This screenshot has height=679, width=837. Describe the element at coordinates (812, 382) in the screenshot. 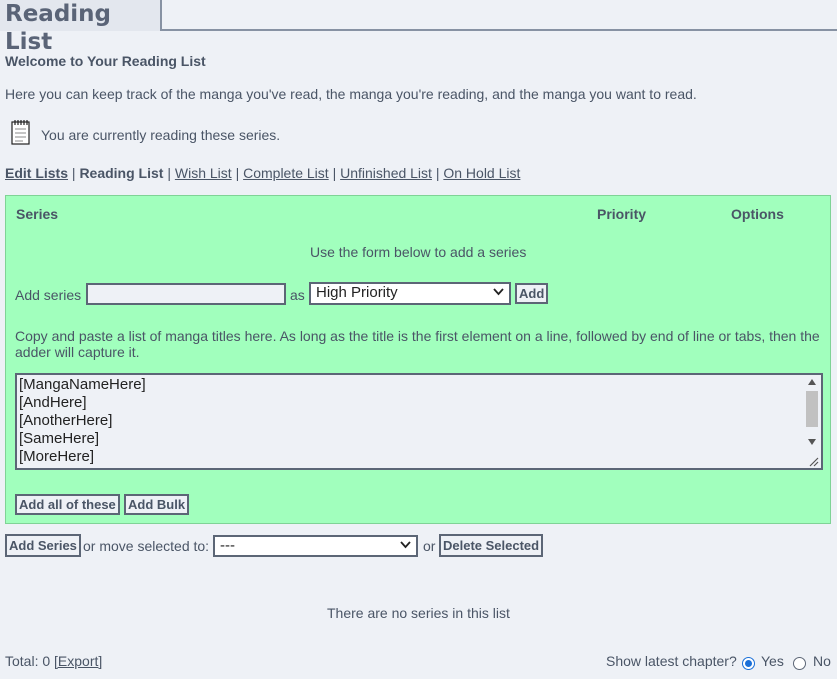

I see `scroll-up-icon` at that location.